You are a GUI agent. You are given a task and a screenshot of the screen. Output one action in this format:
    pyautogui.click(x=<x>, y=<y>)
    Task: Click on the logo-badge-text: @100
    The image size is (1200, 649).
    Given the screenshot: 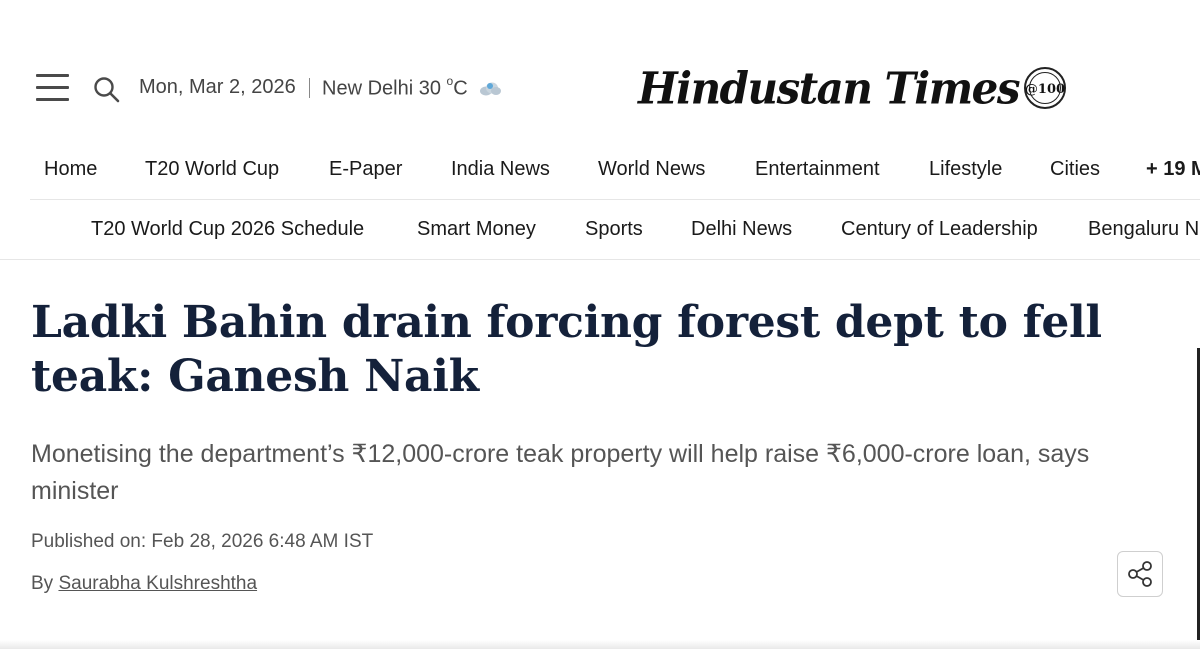 What is the action you would take?
    pyautogui.click(x=1045, y=89)
    